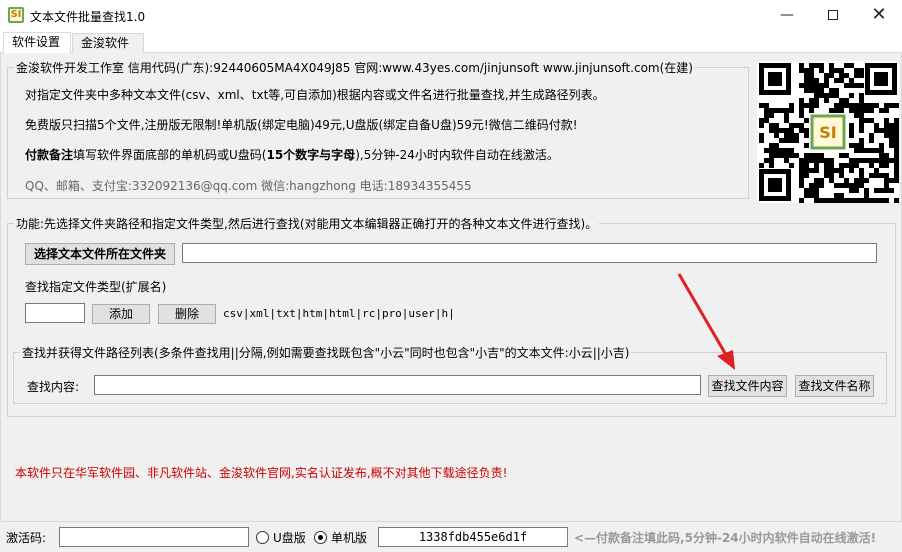  Describe the element at coordinates (311, 155) in the screenshot. I see `payment-note-bold-code: 15个数字与字母` at that location.